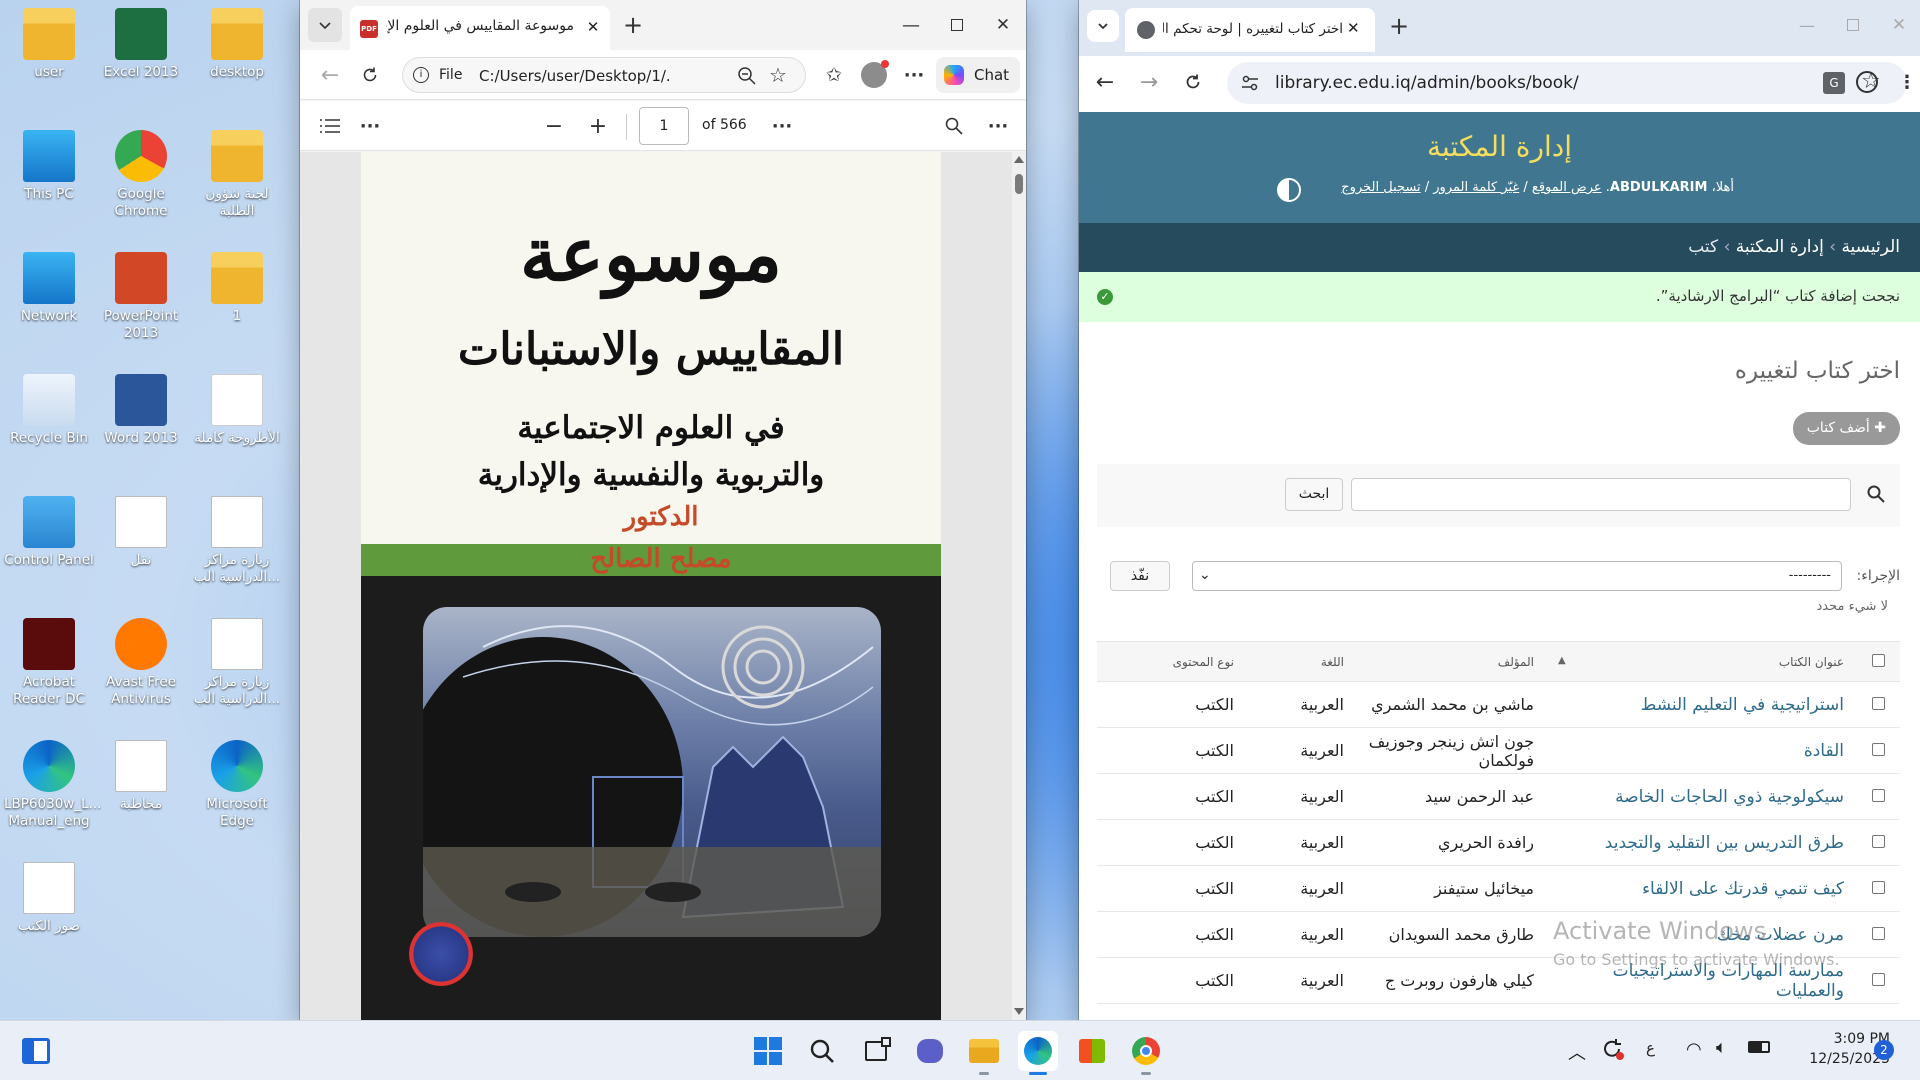  What do you see at coordinates (984, 1053) in the screenshot?
I see `file-explorer-icon` at bounding box center [984, 1053].